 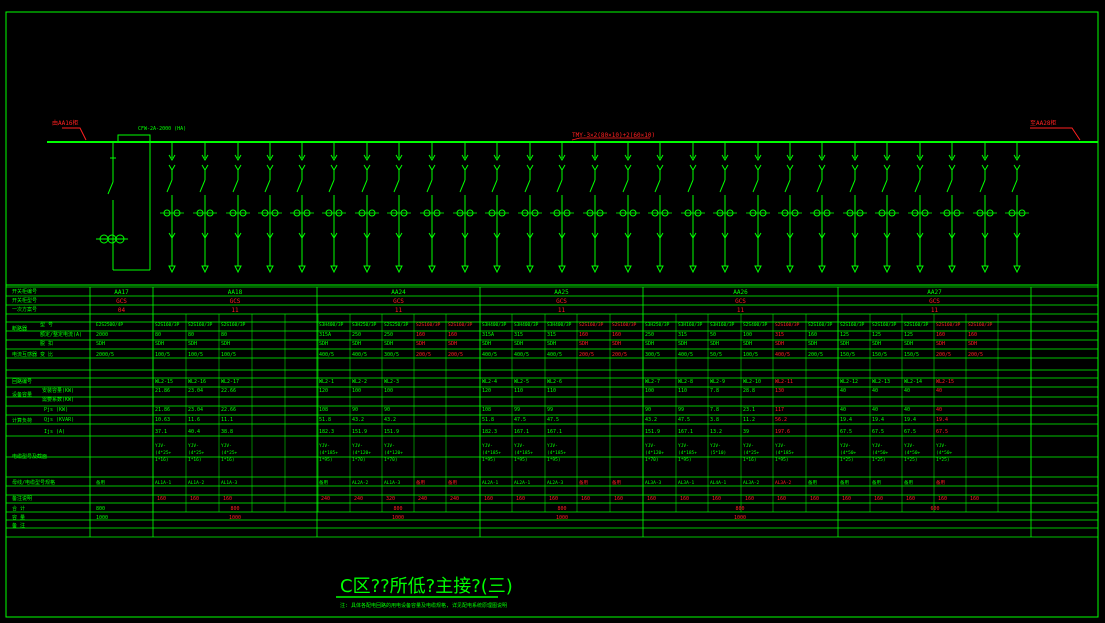 I want to click on remark-tag: AL3A-3, so click(x=653, y=483).